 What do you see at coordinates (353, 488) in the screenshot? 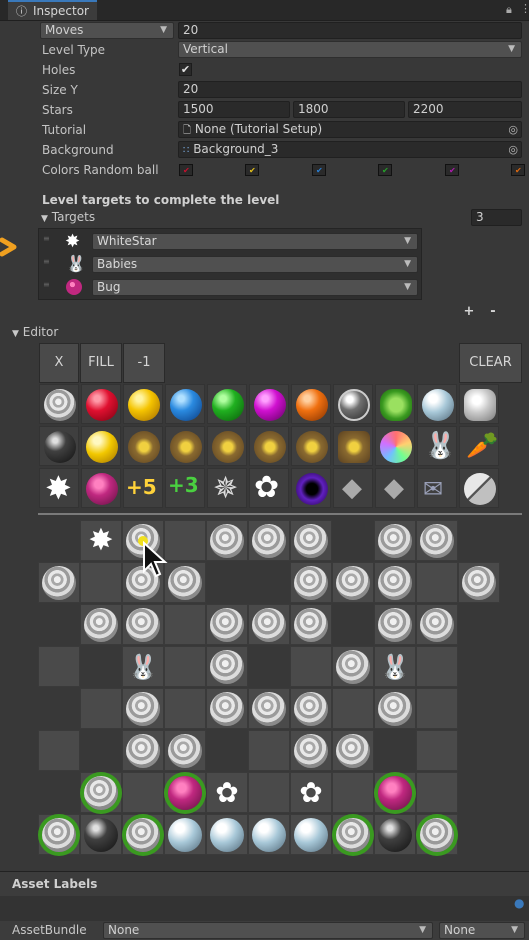
I see `palette-tile: ◆` at bounding box center [353, 488].